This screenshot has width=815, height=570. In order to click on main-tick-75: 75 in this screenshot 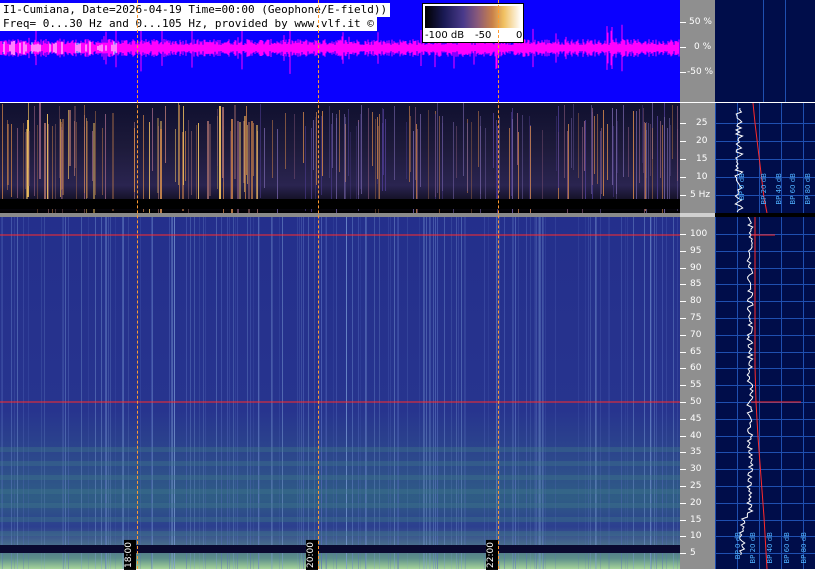, I will do `click(696, 318)`.